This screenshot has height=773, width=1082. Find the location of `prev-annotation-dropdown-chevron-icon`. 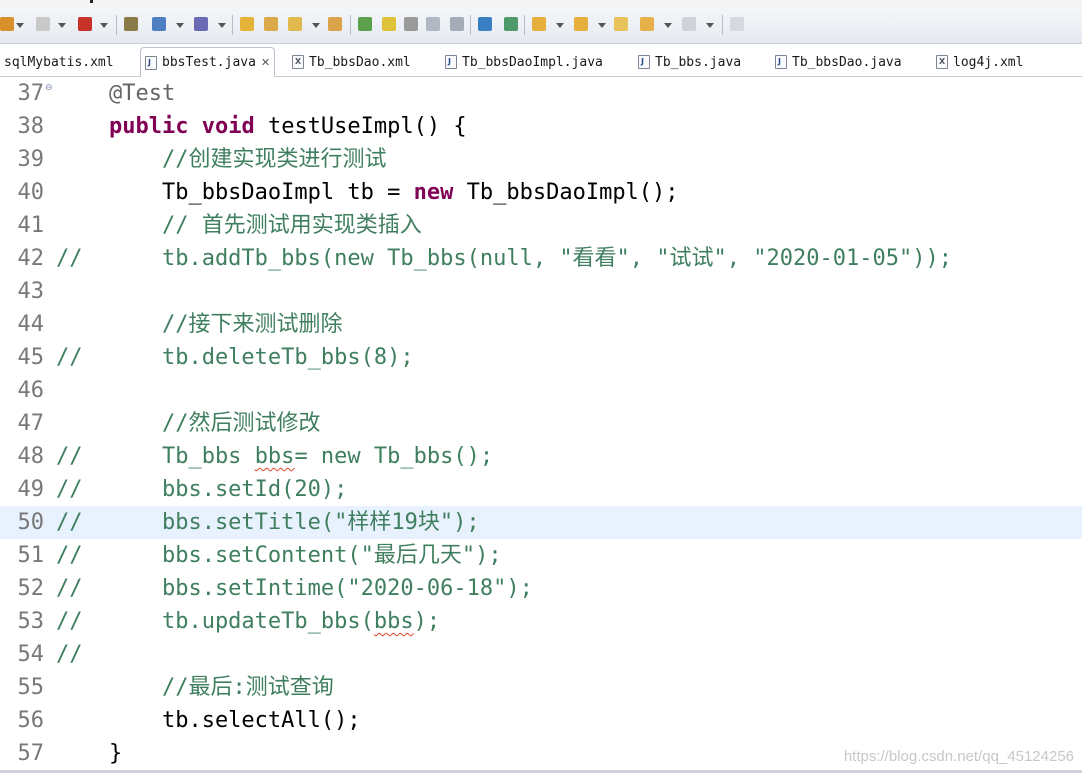

prev-annotation-dropdown-chevron-icon is located at coordinates (602, 25).